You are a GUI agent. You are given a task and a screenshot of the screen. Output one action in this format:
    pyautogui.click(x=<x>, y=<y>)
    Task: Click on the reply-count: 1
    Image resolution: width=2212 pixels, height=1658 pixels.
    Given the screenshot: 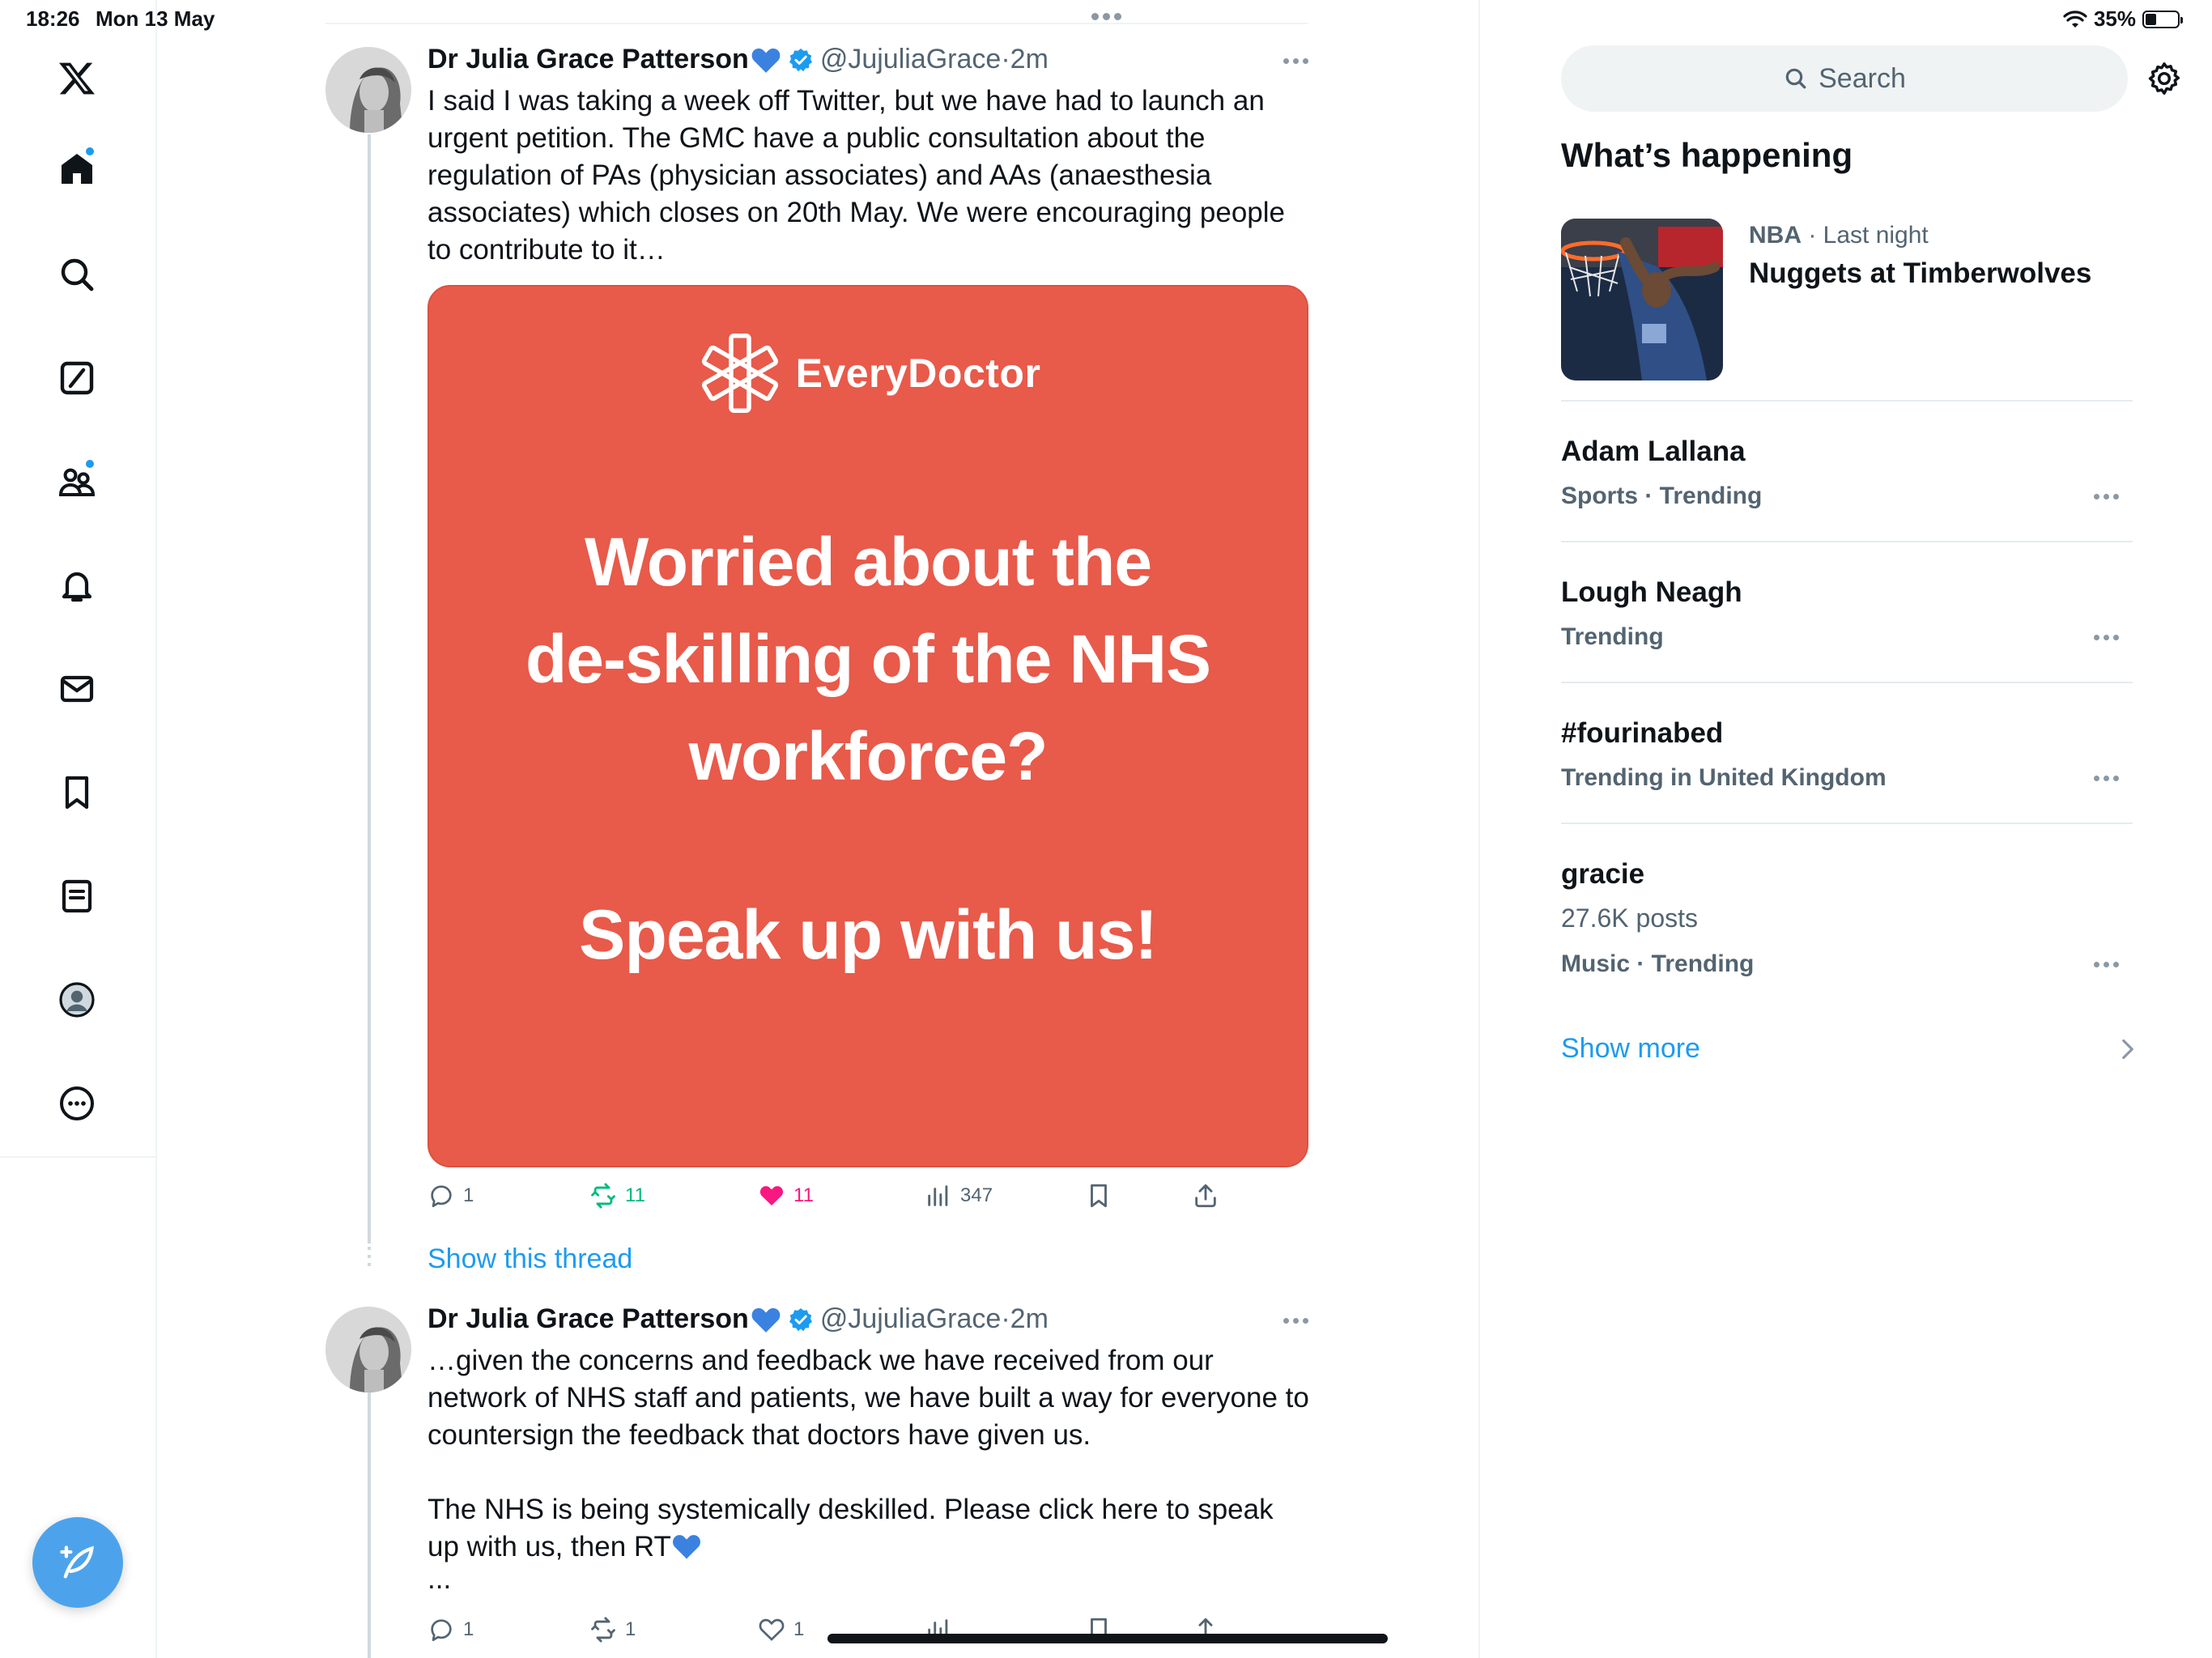 What is the action you would take?
    pyautogui.click(x=468, y=1195)
    